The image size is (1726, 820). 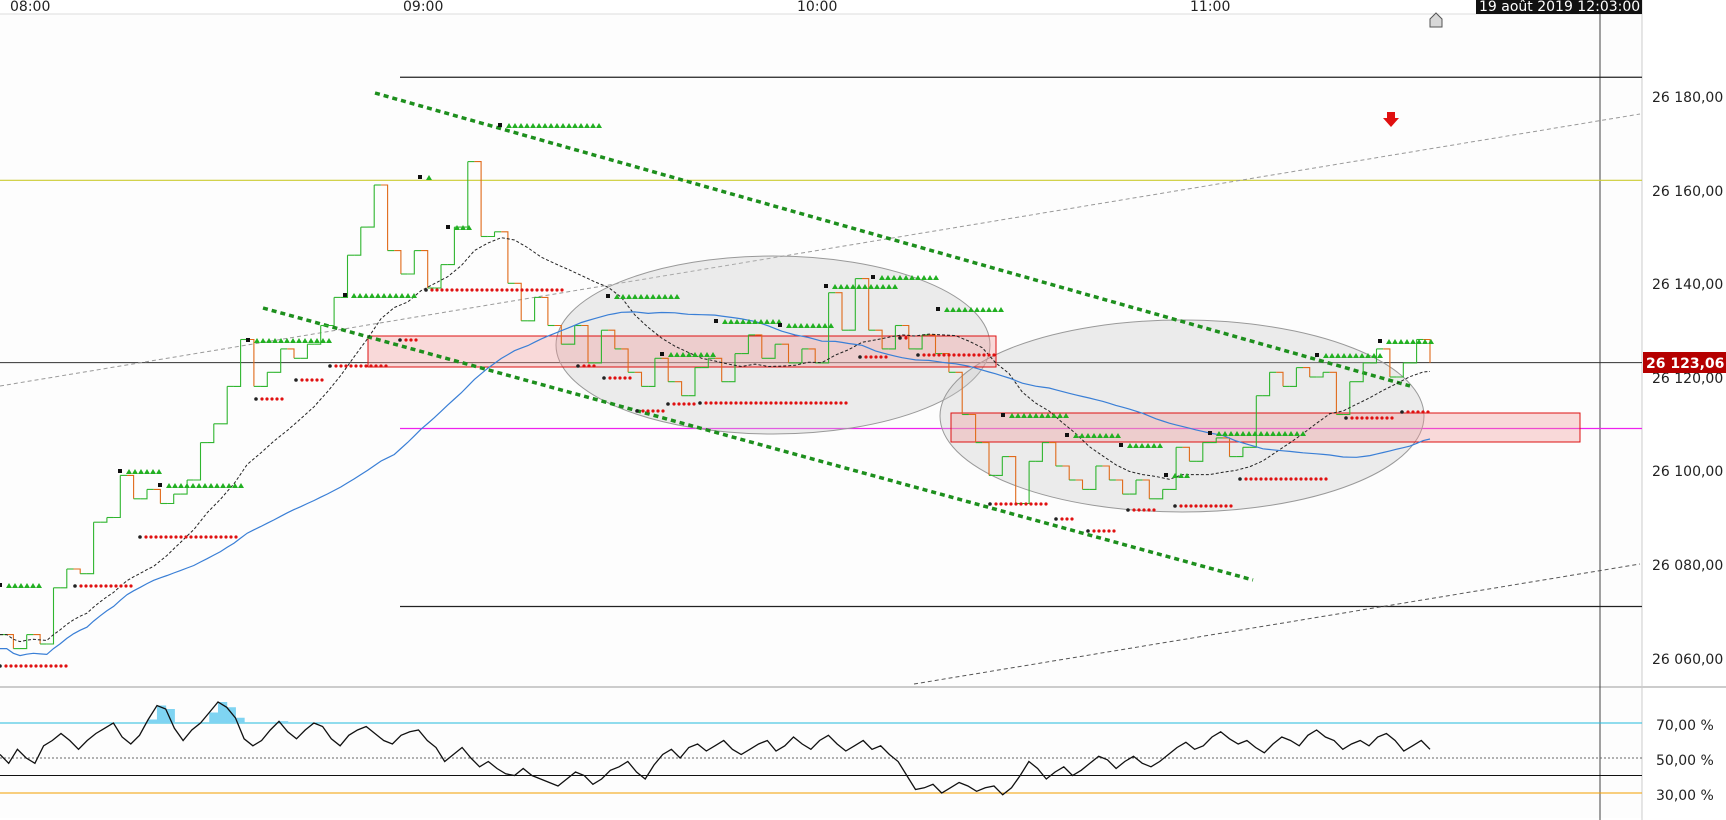 What do you see at coordinates (620, 7) in the screenshot?
I see `time-axis: 08:00 09:00 10:00 11:00` at bounding box center [620, 7].